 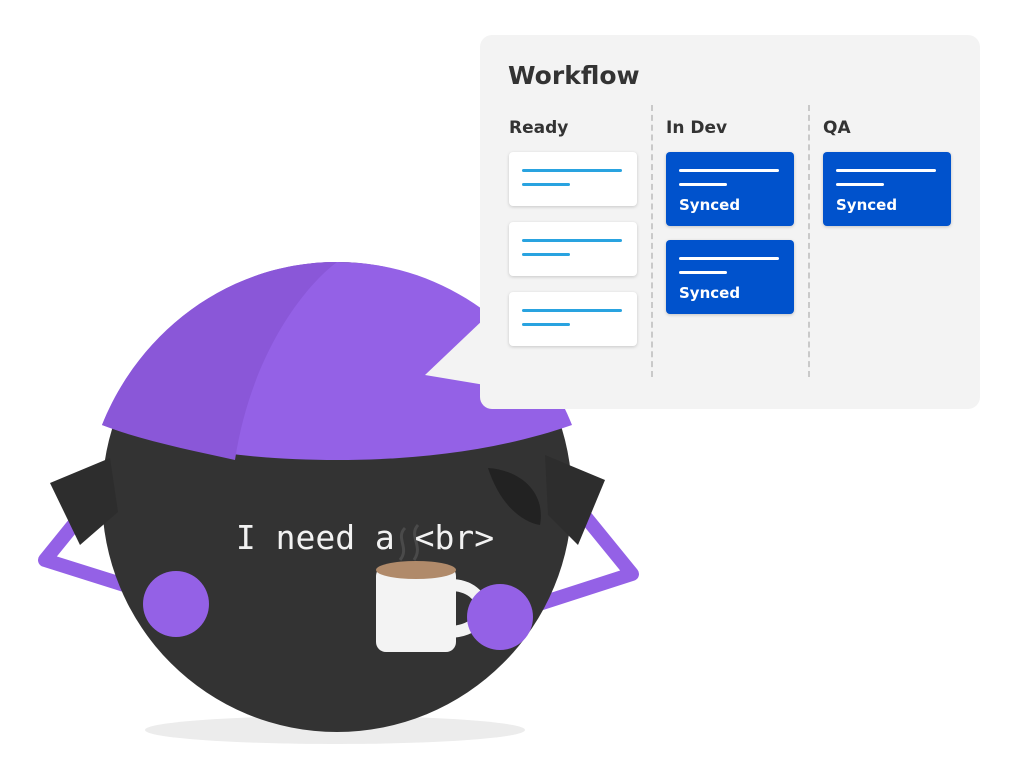 I want to click on column-ready: Ready, so click(x=574, y=248).